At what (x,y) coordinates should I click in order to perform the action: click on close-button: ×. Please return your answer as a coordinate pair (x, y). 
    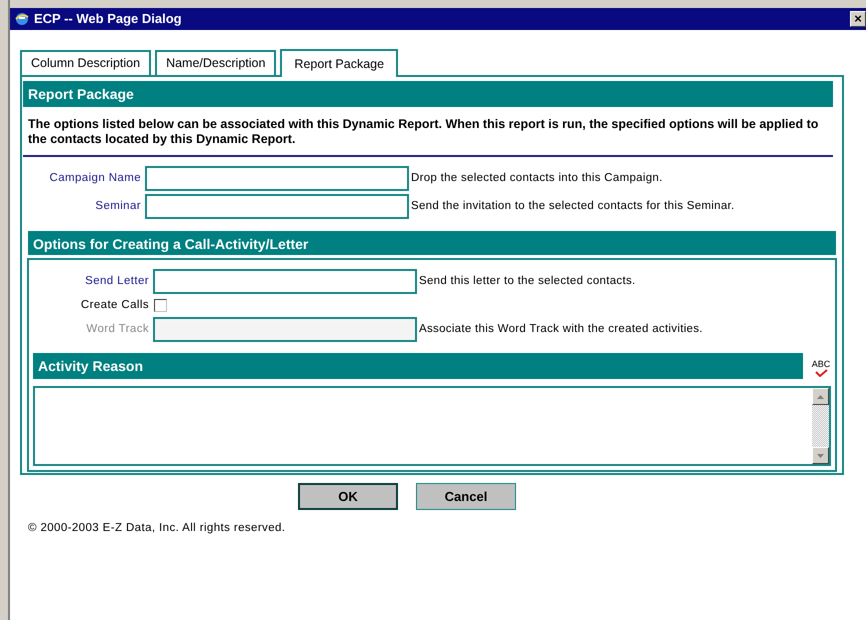
    Looking at the image, I should click on (858, 19).